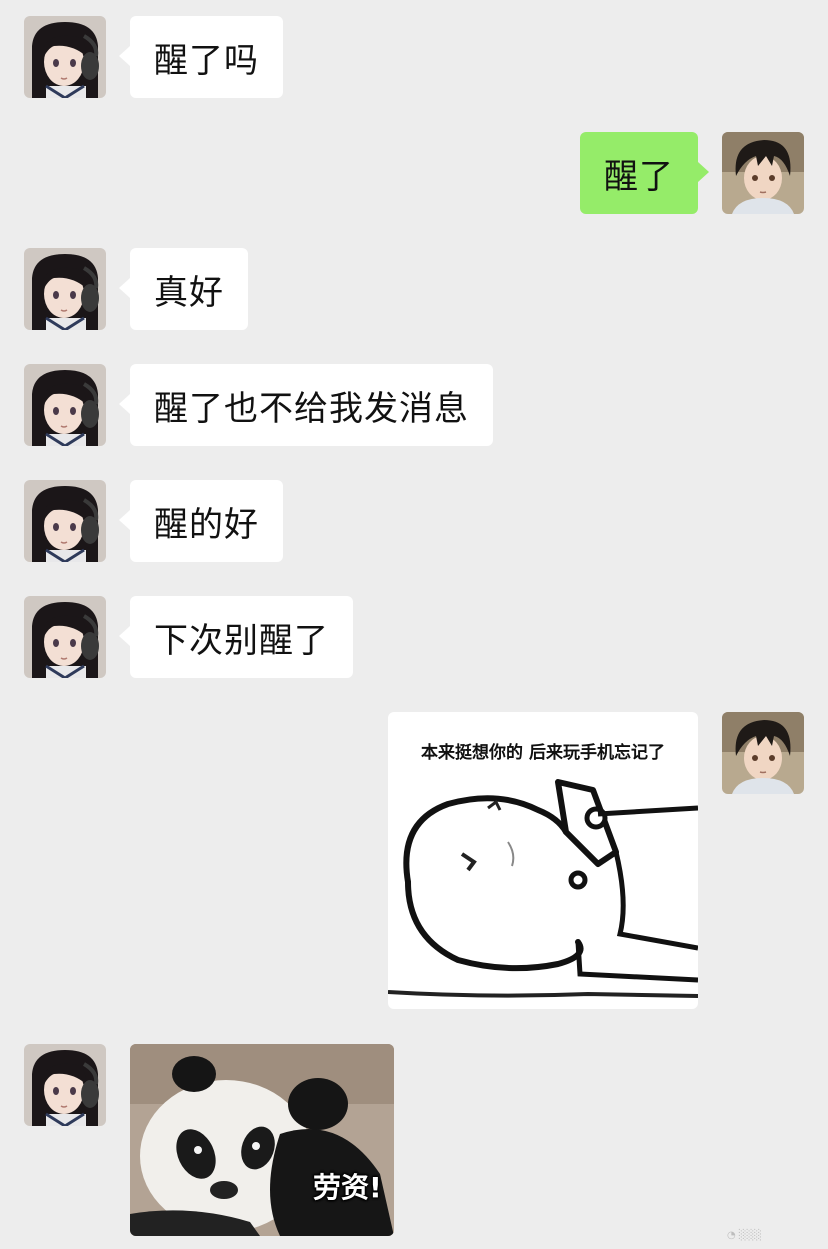 The width and height of the screenshot is (828, 1249). Describe the element at coordinates (206, 524) in the screenshot. I see `message-text: 醒的好` at that location.